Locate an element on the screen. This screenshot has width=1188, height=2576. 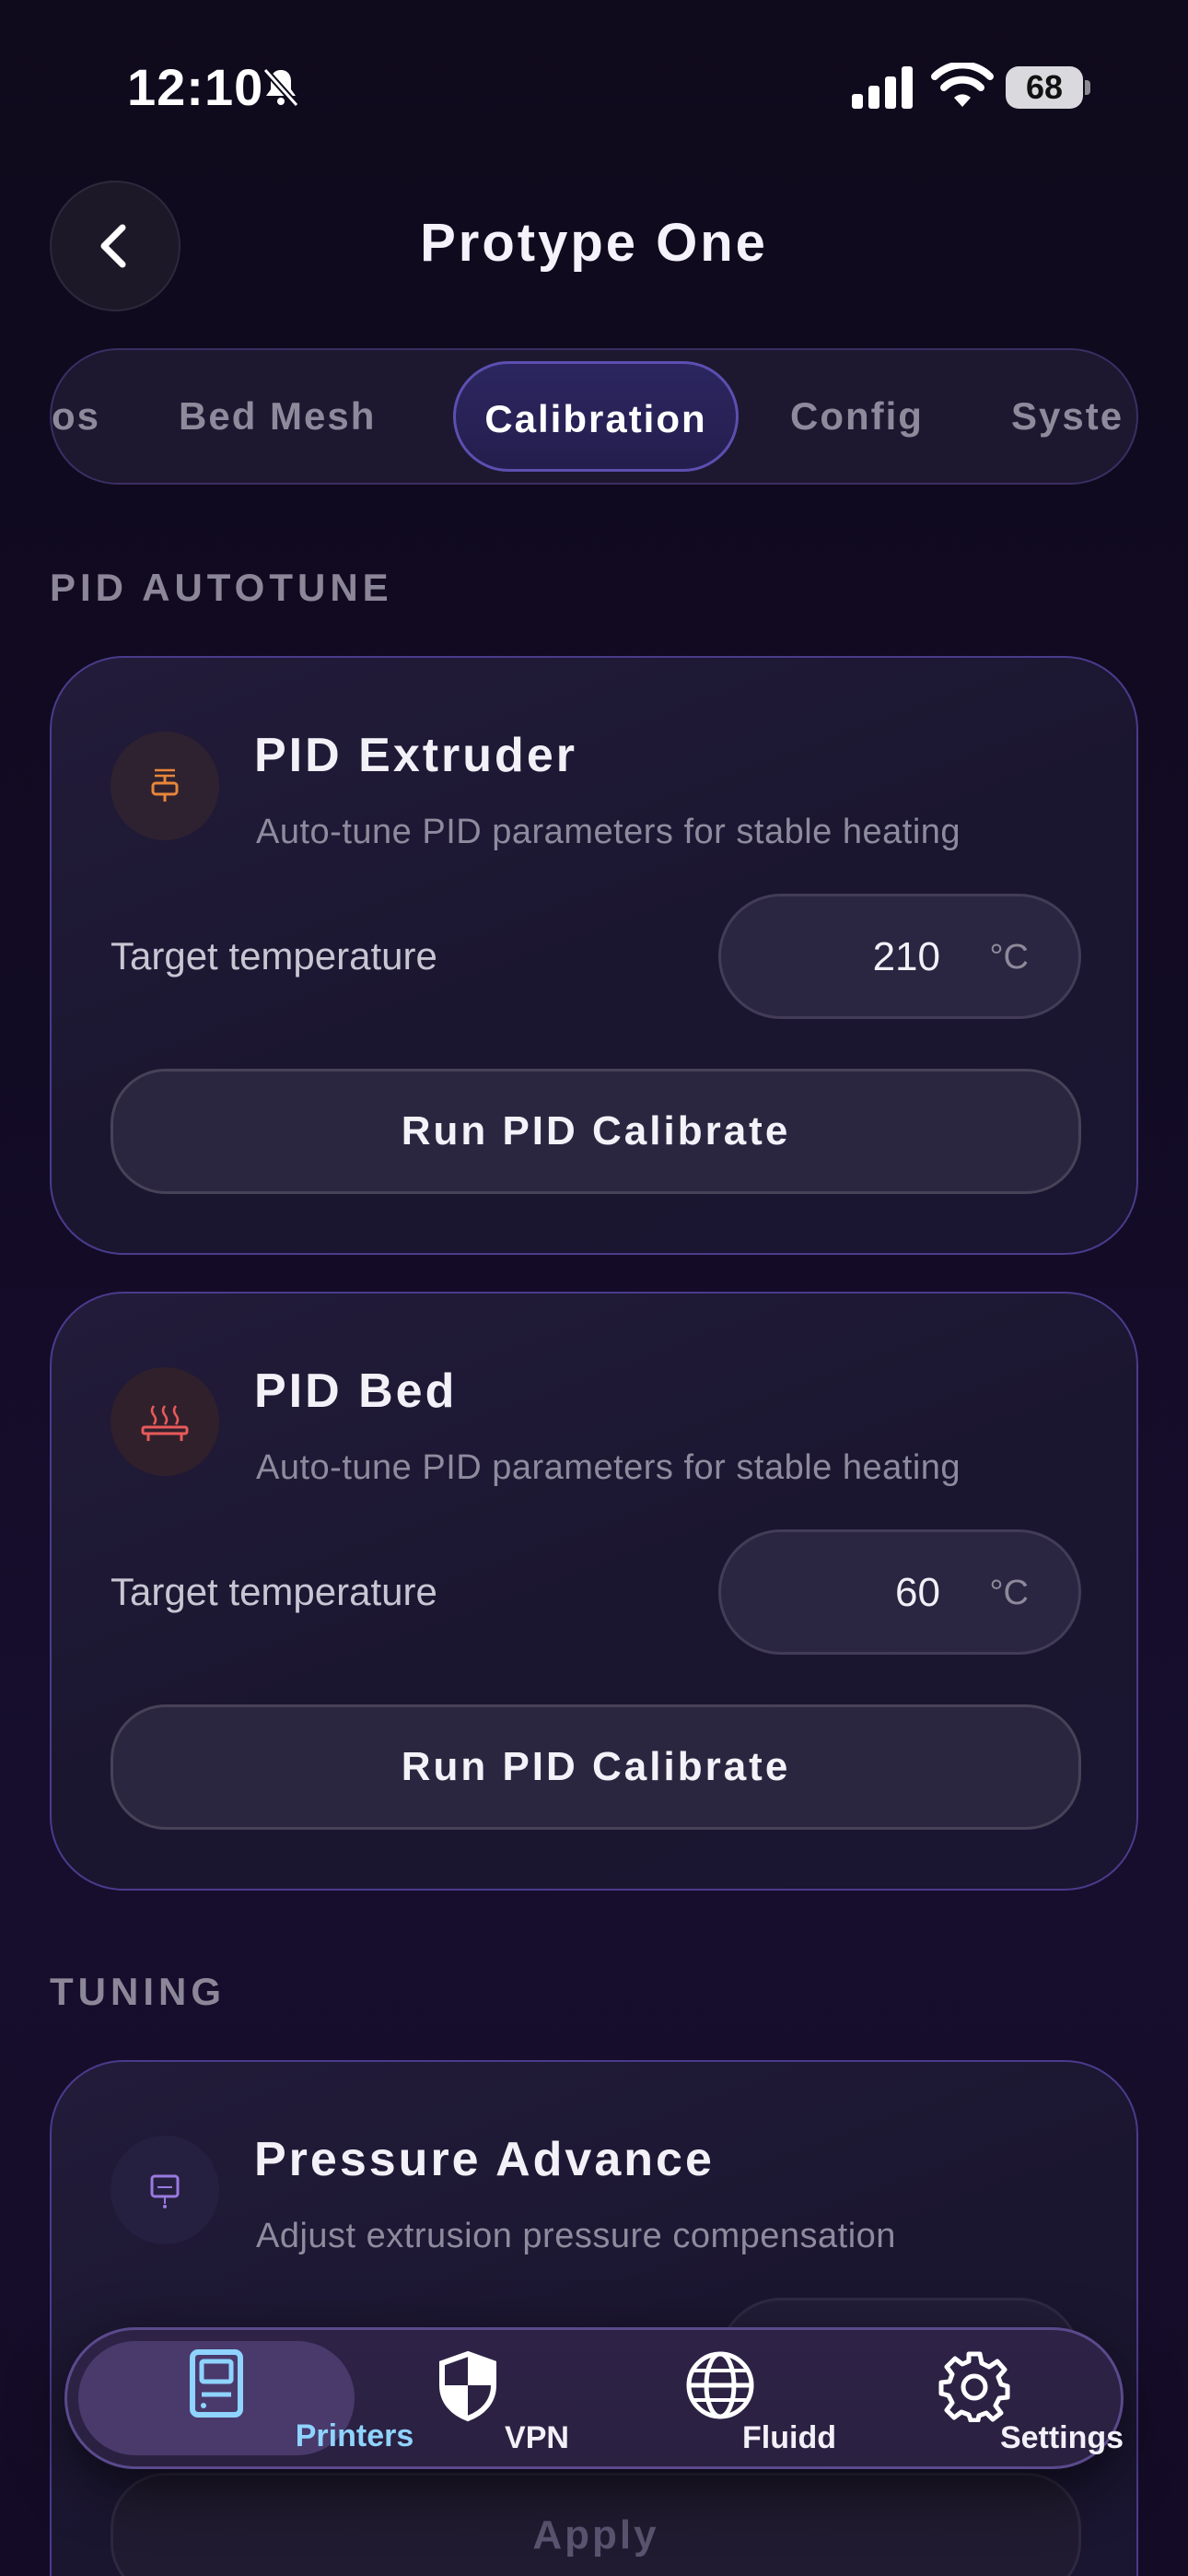
run-pid-calibrate-extruder-button: Run PID Calibrate is located at coordinates (596, 1131).